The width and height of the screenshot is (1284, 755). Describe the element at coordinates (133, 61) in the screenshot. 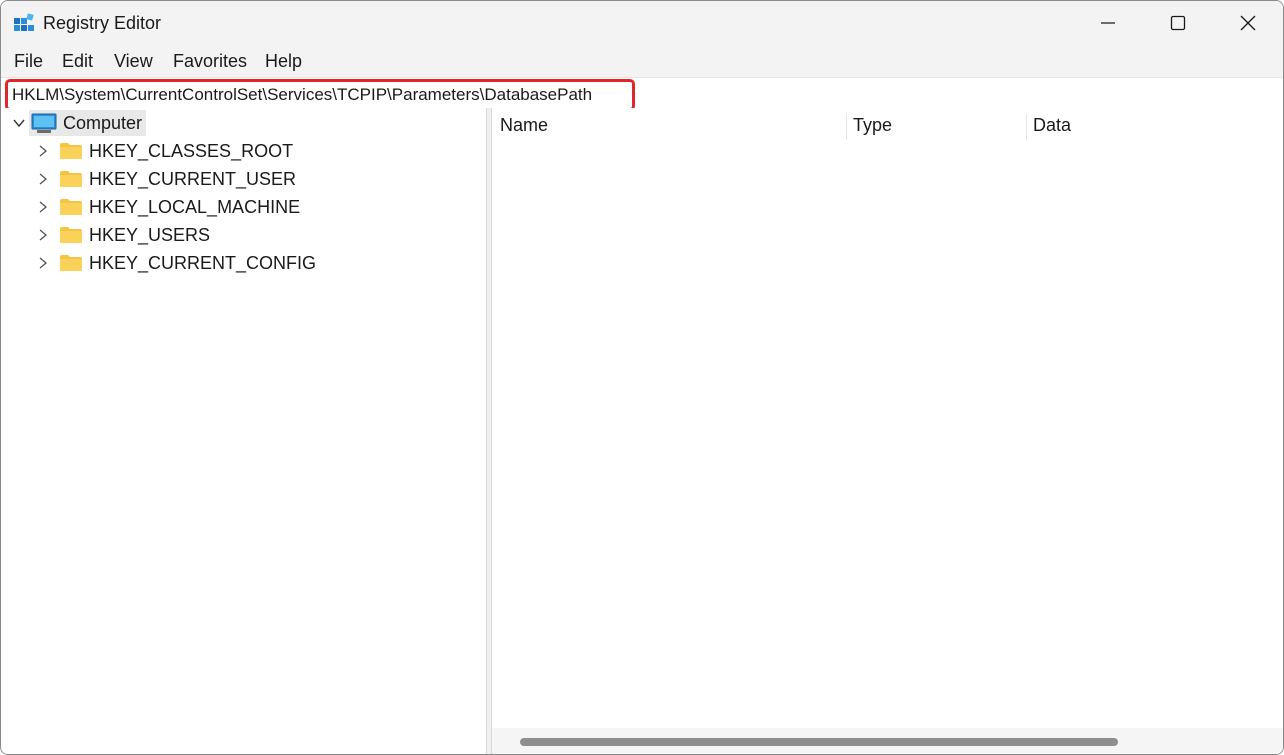

I see `menu-view: View` at that location.